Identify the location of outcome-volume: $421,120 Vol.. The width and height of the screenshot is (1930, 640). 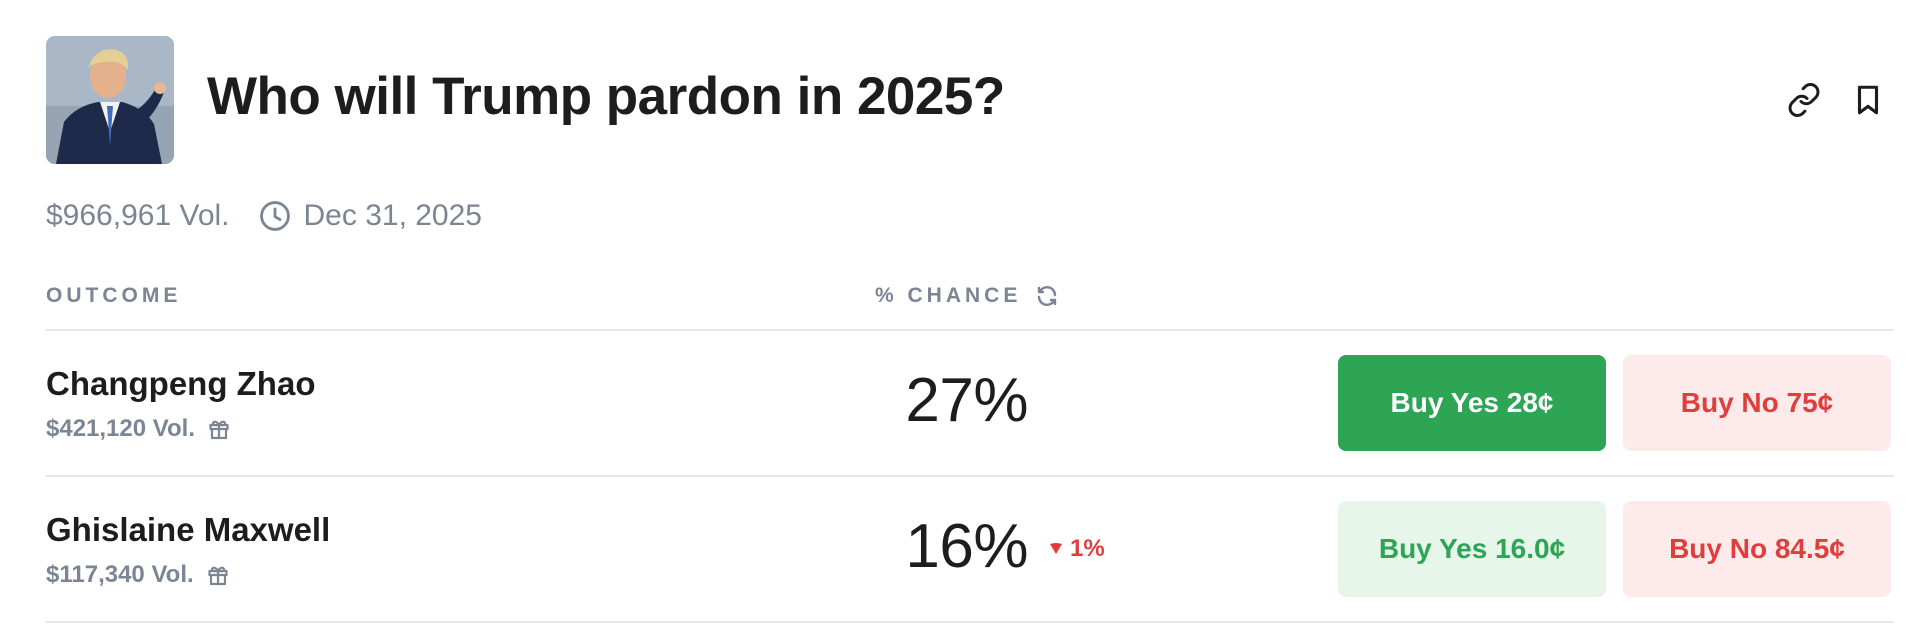
(138, 429).